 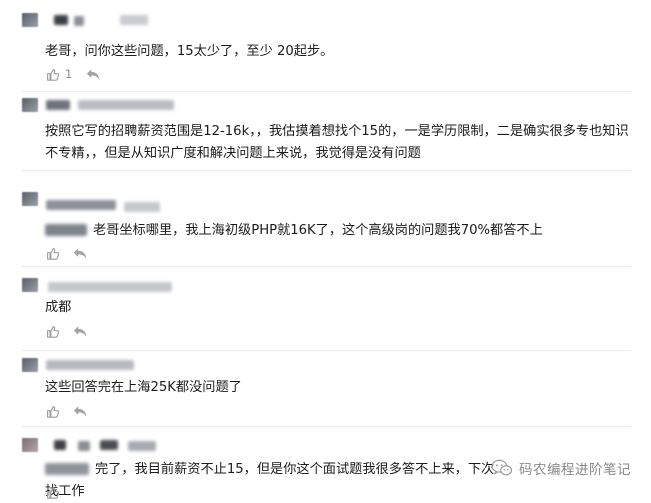 What do you see at coordinates (189, 51) in the screenshot?
I see `comment-text: 老哥，问你这些问题，15太少了，至少 20起步。` at bounding box center [189, 51].